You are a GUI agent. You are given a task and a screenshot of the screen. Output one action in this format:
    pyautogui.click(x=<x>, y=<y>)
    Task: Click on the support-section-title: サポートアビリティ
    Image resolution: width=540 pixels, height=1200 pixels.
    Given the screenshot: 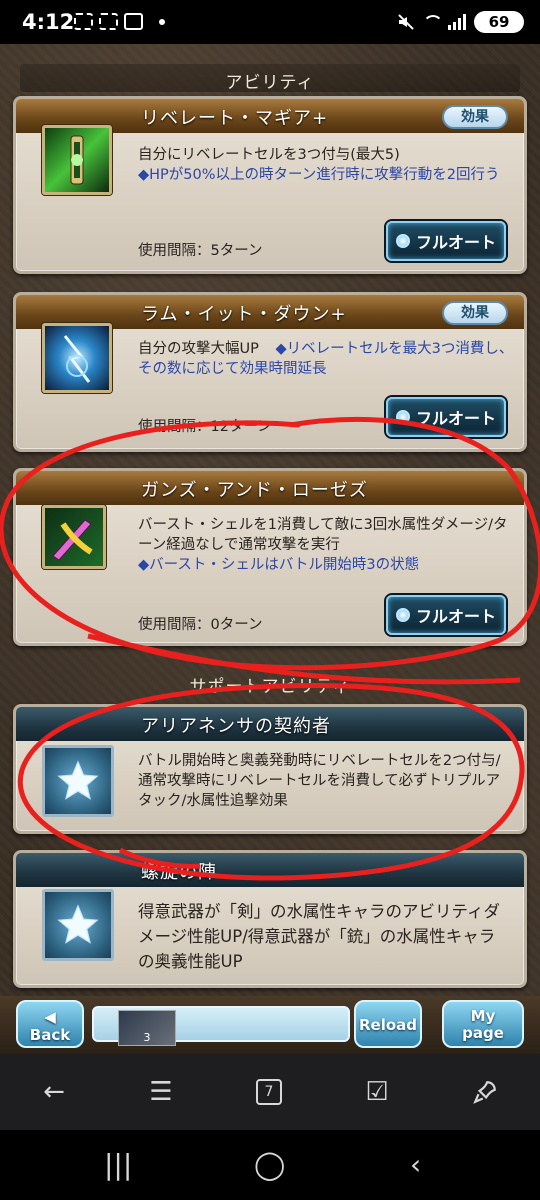 What is the action you would take?
    pyautogui.click(x=270, y=687)
    